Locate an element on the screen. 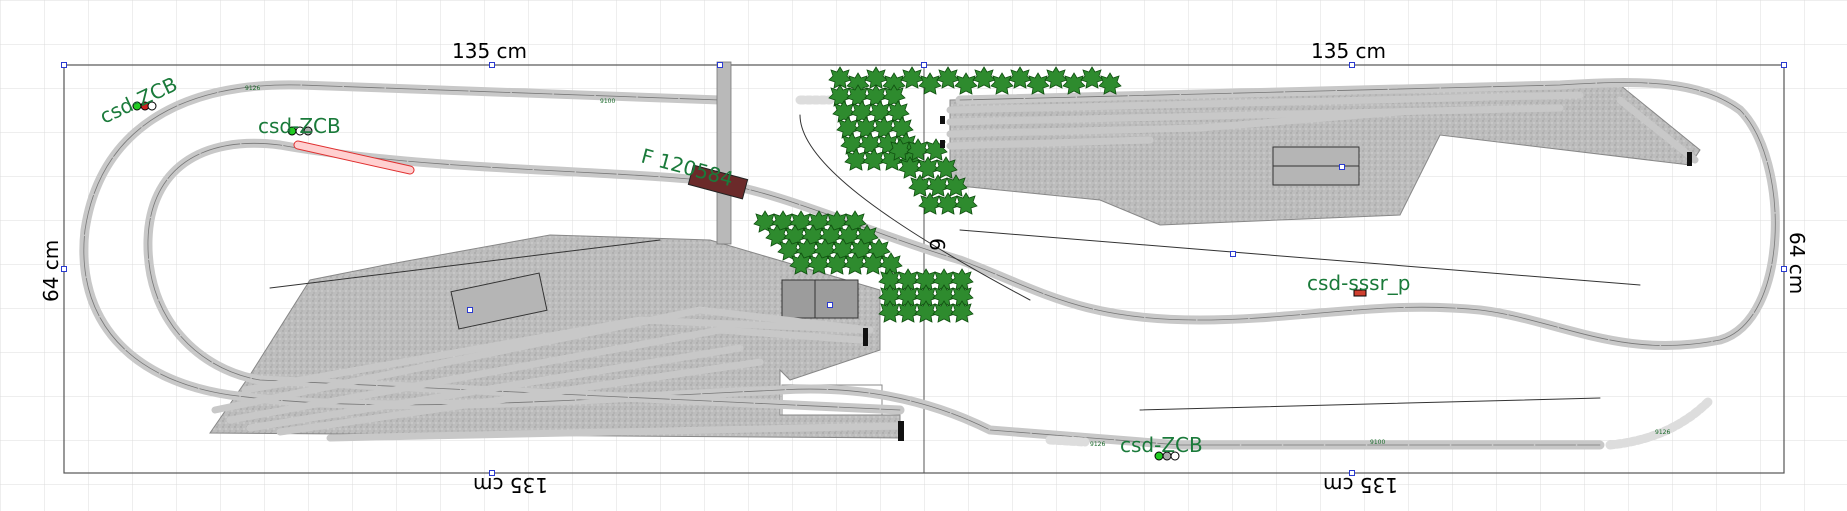 The width and height of the screenshot is (1847, 511). signal-label-3: csd-ZCB is located at coordinates (1161, 445).